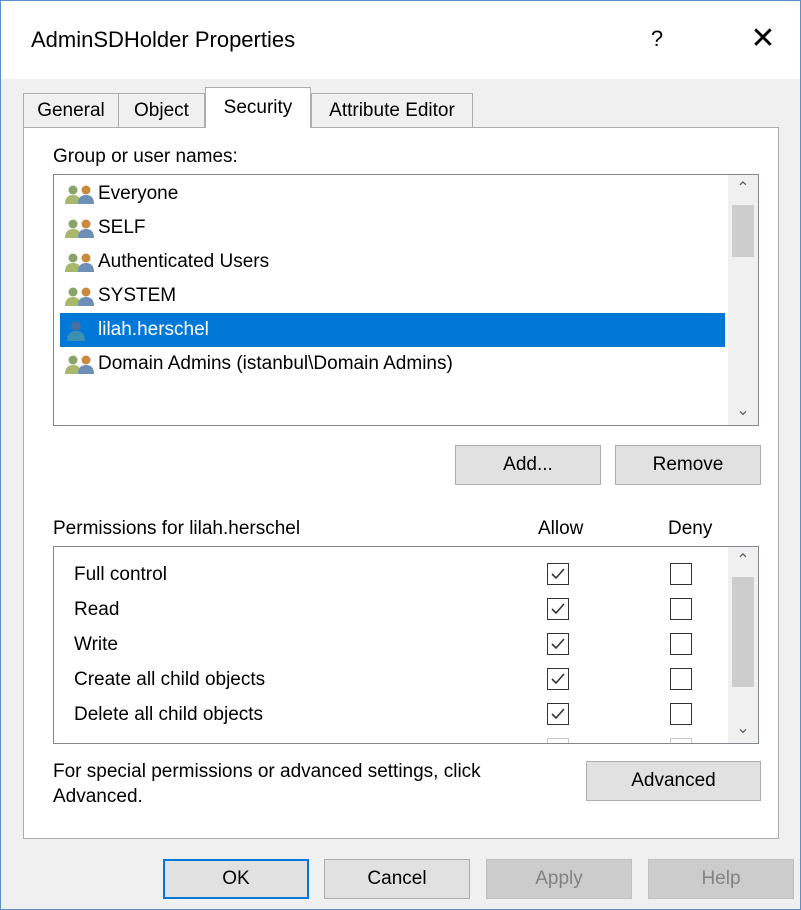  I want to click on list-item: Domain Admins (istanbul\Domain Admins), so click(392, 364).